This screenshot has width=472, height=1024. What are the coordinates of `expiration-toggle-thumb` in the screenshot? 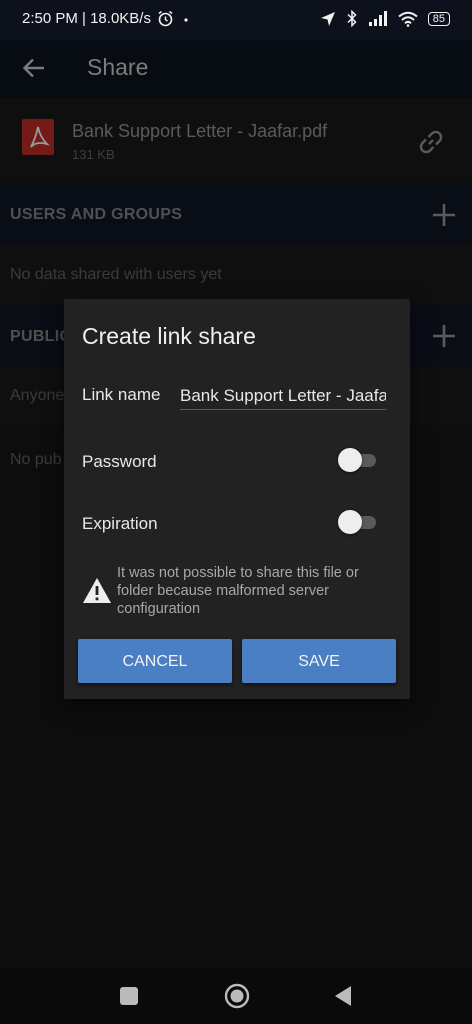 It's located at (350, 522).